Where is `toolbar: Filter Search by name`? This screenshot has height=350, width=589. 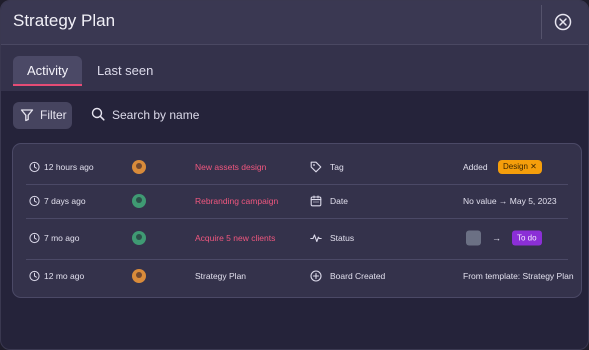 toolbar: Filter Search by name is located at coordinates (294, 115).